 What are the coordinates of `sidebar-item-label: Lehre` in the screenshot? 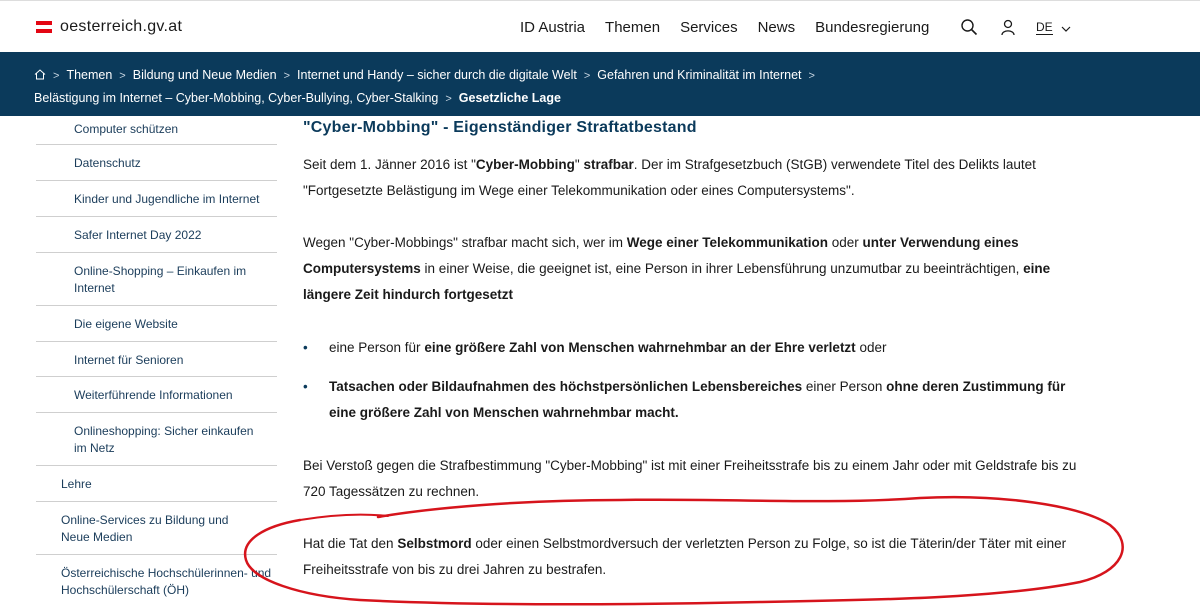 It's located at (76, 484).